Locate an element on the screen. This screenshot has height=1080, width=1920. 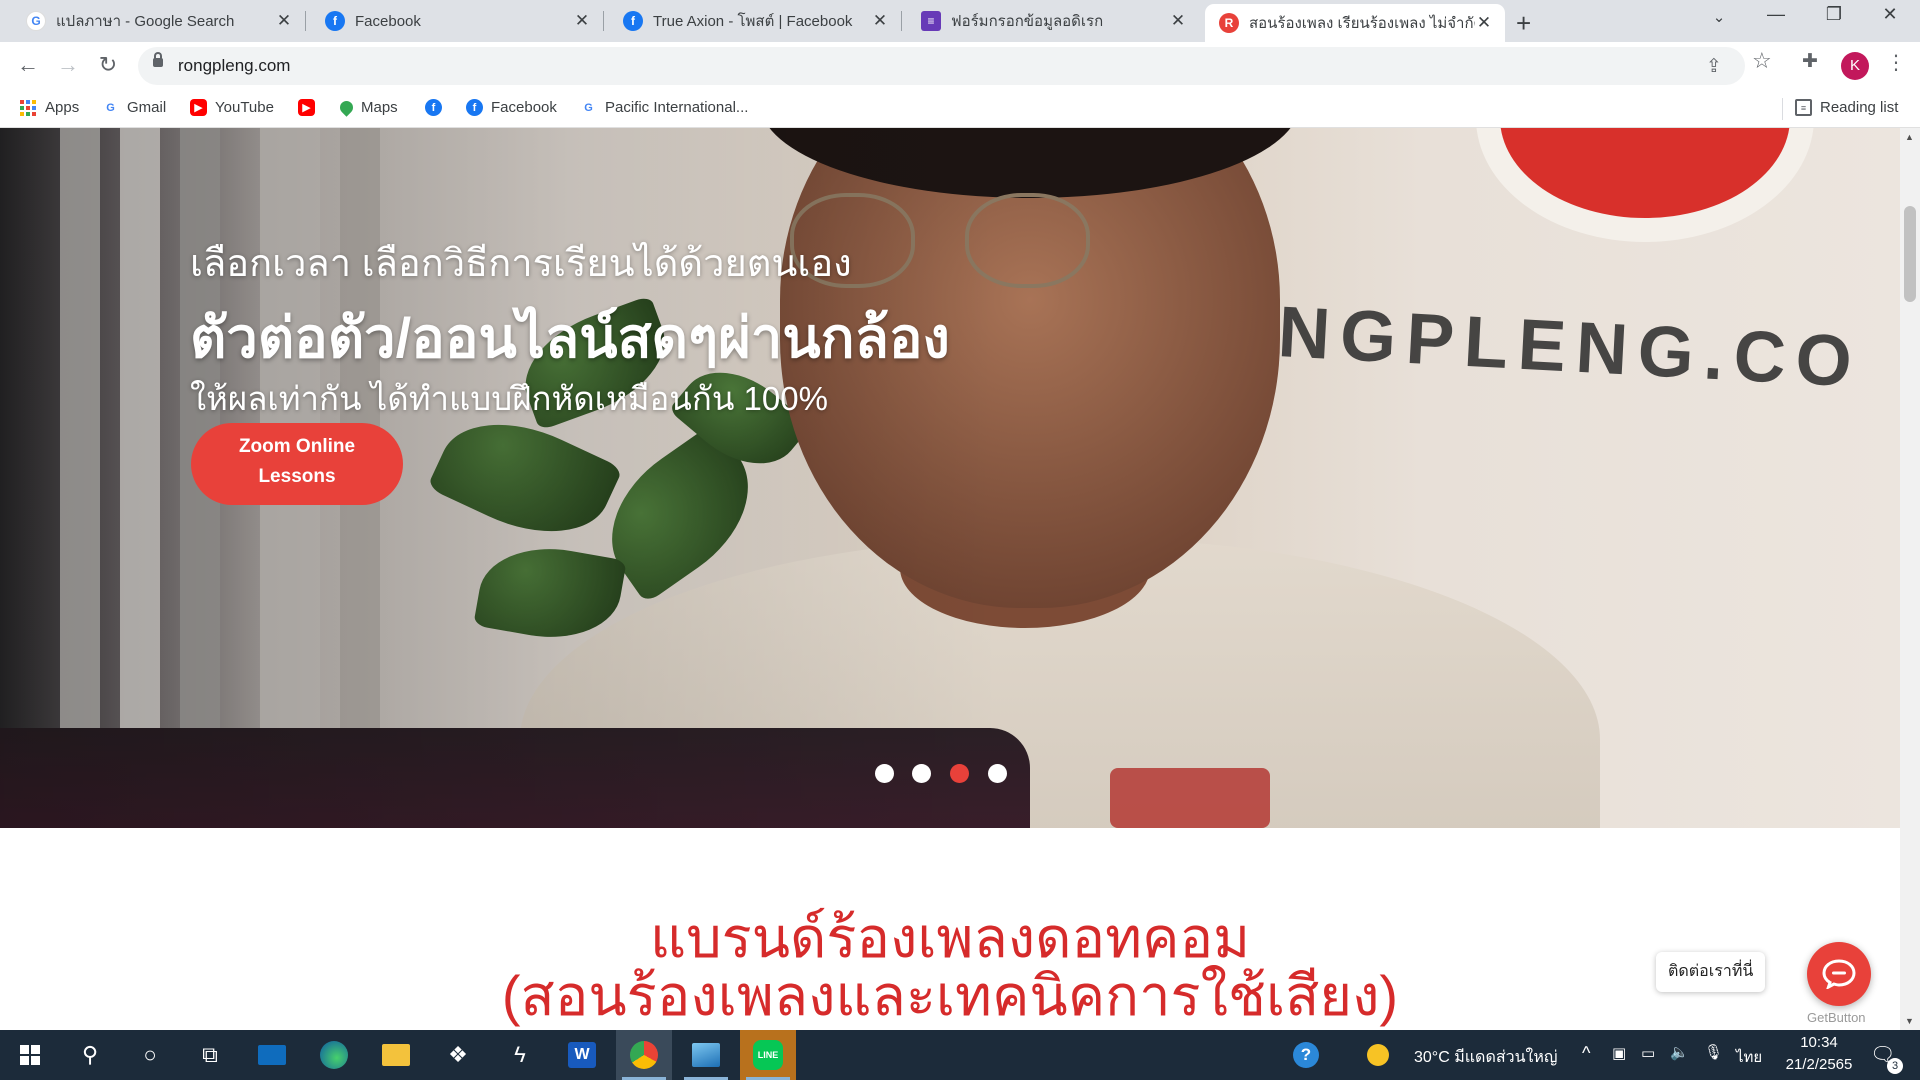
microphone-icon: 🎙 is located at coordinates (1713, 1052).